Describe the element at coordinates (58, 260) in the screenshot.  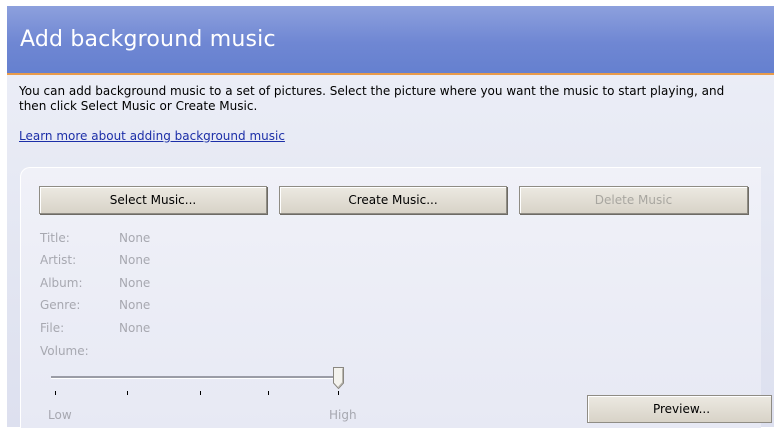
I see `artist-label: Artist:` at that location.